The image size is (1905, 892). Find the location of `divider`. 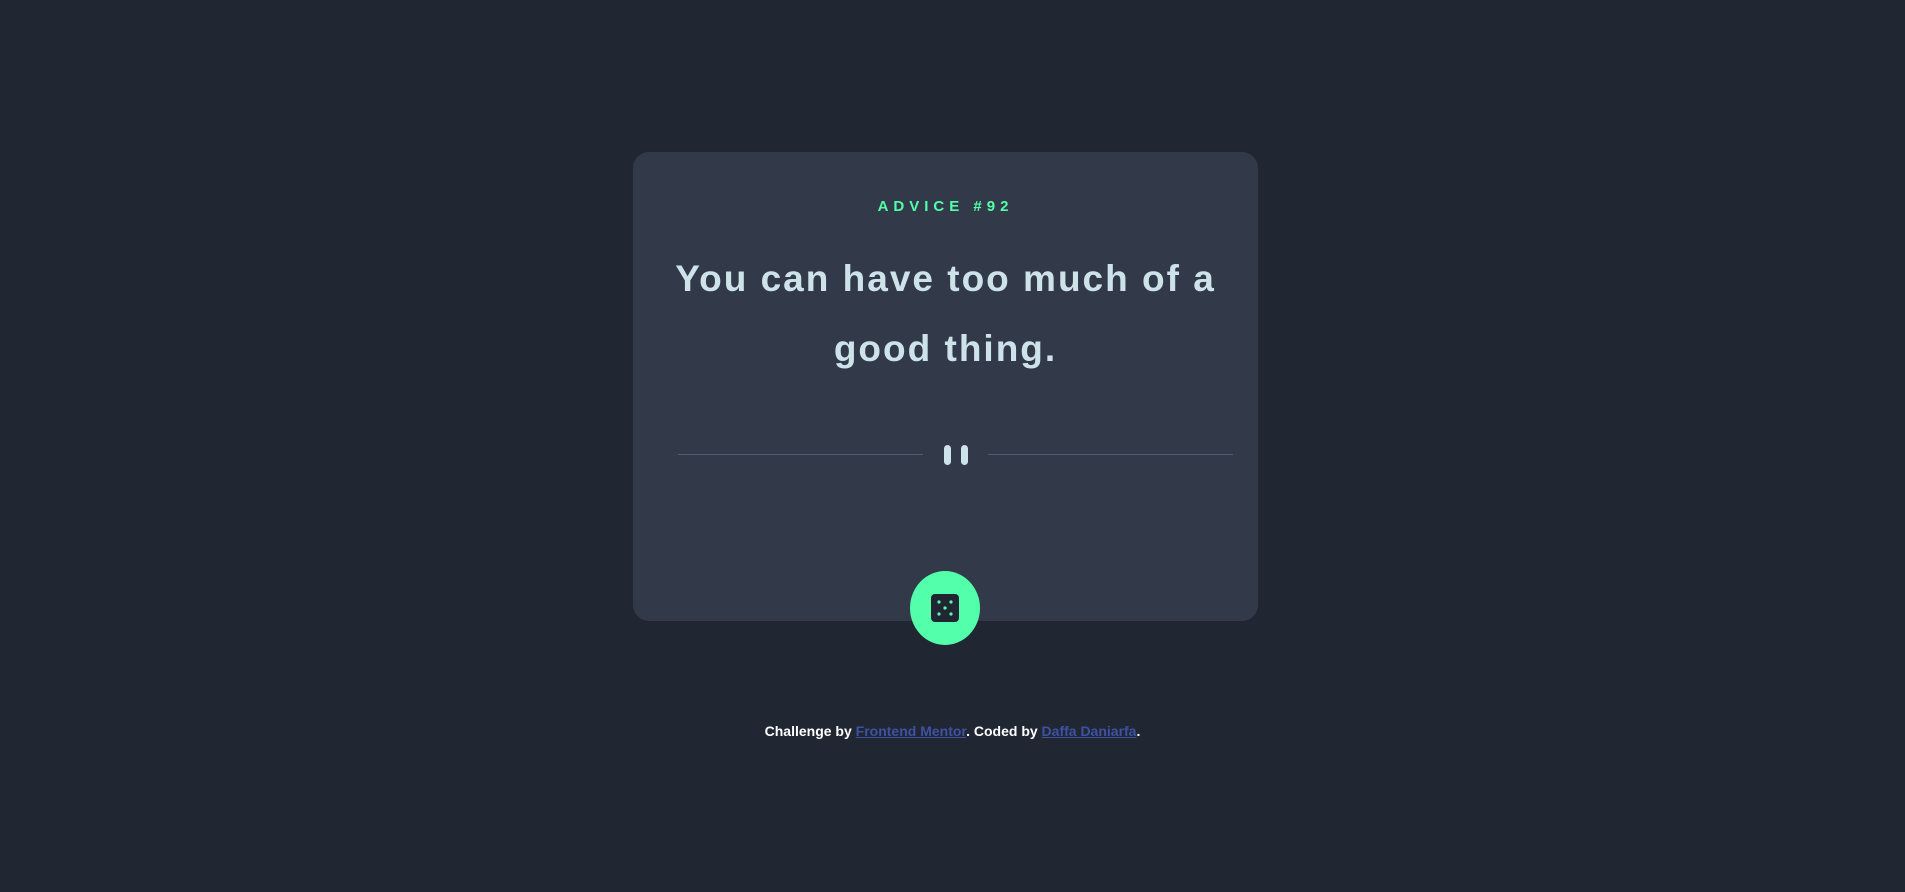

divider is located at coordinates (955, 455).